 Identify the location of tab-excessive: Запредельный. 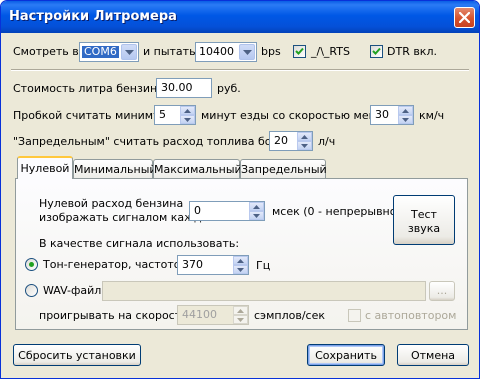
(283, 169).